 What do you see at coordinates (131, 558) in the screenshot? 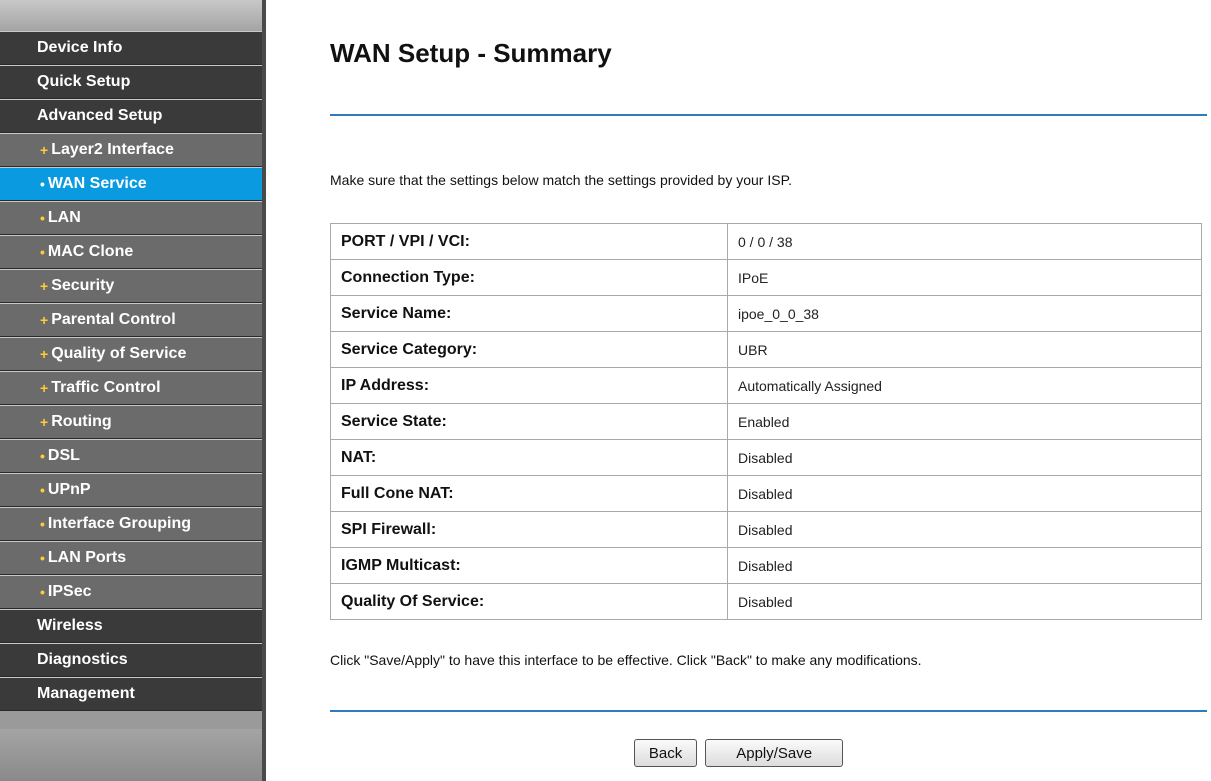
I see `sidebar-item-lan-ports: • LAN Ports` at bounding box center [131, 558].